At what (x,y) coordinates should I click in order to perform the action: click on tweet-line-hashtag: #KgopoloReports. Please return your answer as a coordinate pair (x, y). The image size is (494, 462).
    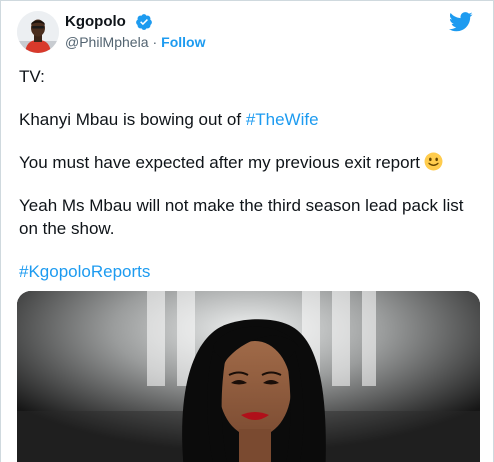
    Looking at the image, I should click on (249, 271).